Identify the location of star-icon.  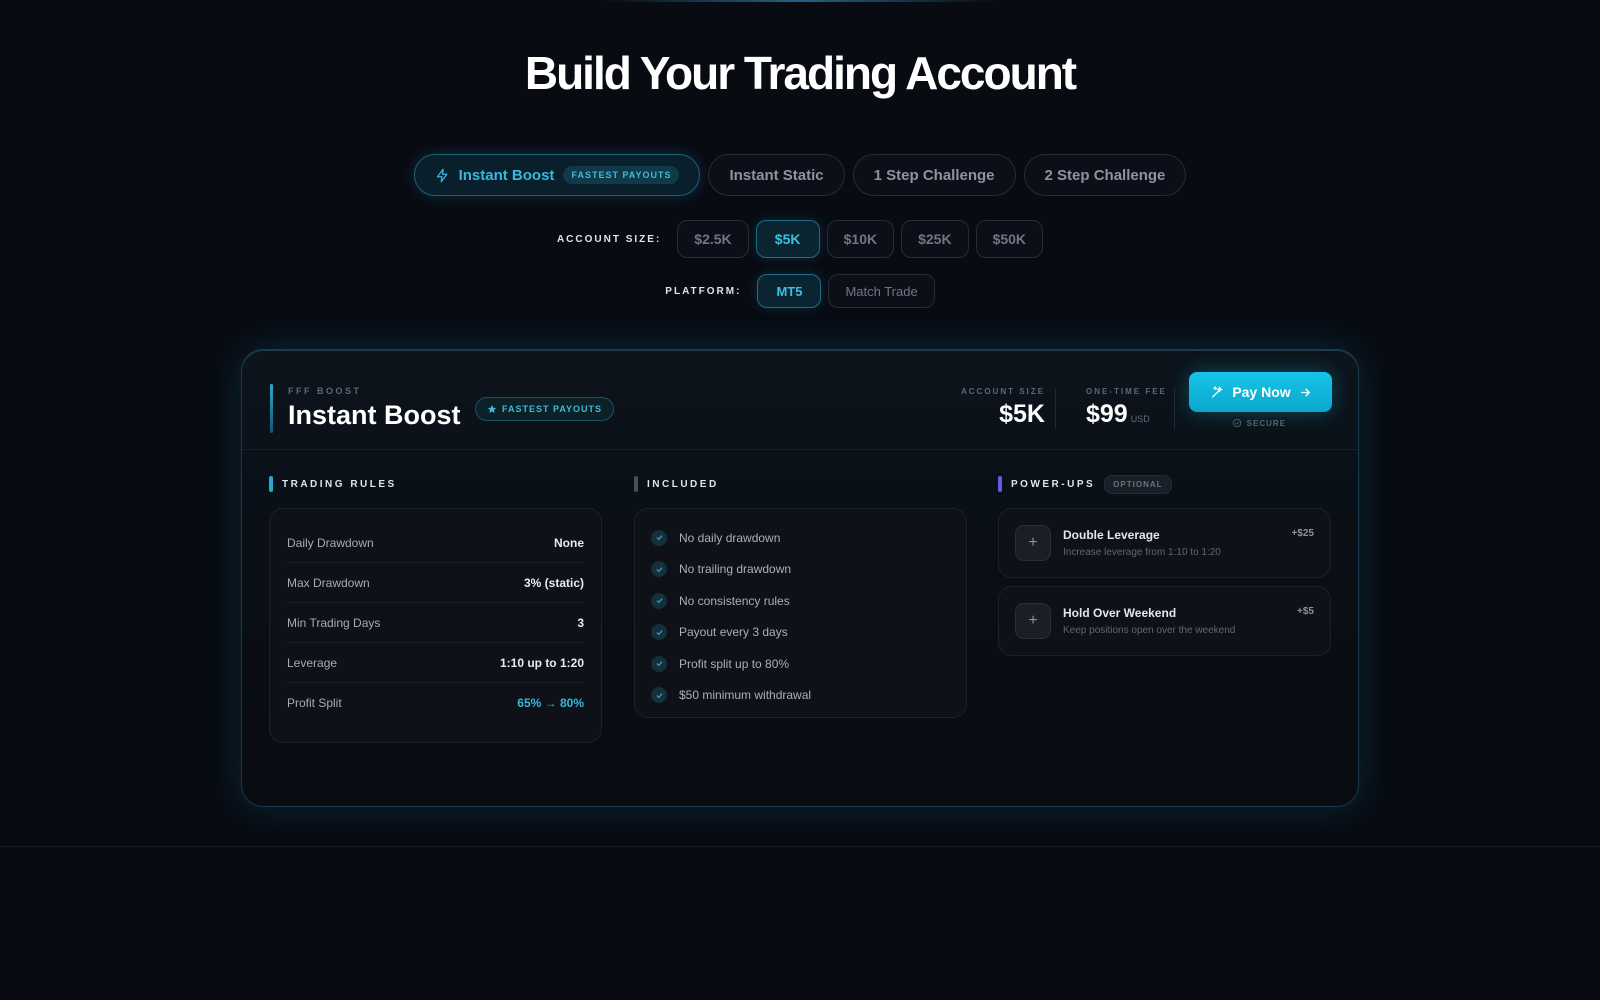
(492, 408).